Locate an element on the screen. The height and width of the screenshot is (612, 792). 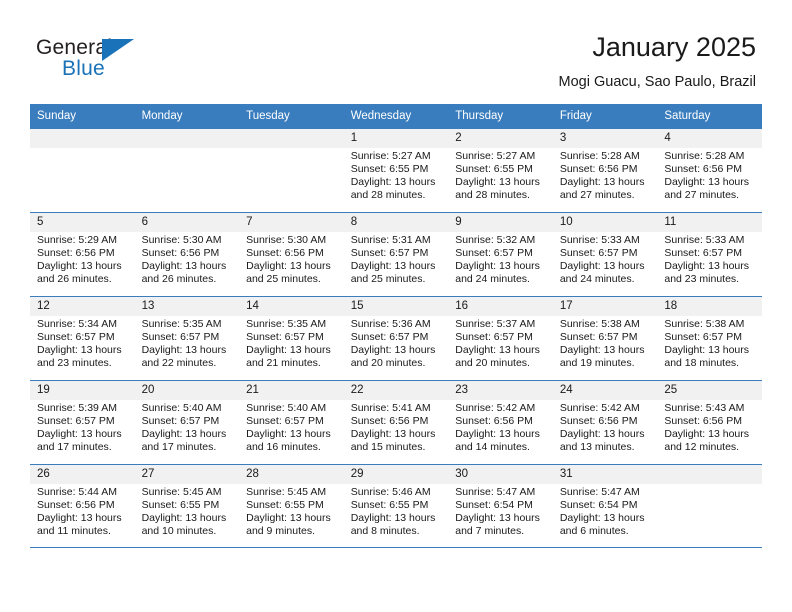
sunrise-text: Sunrise: 5:30 AM is located at coordinates (181, 240).